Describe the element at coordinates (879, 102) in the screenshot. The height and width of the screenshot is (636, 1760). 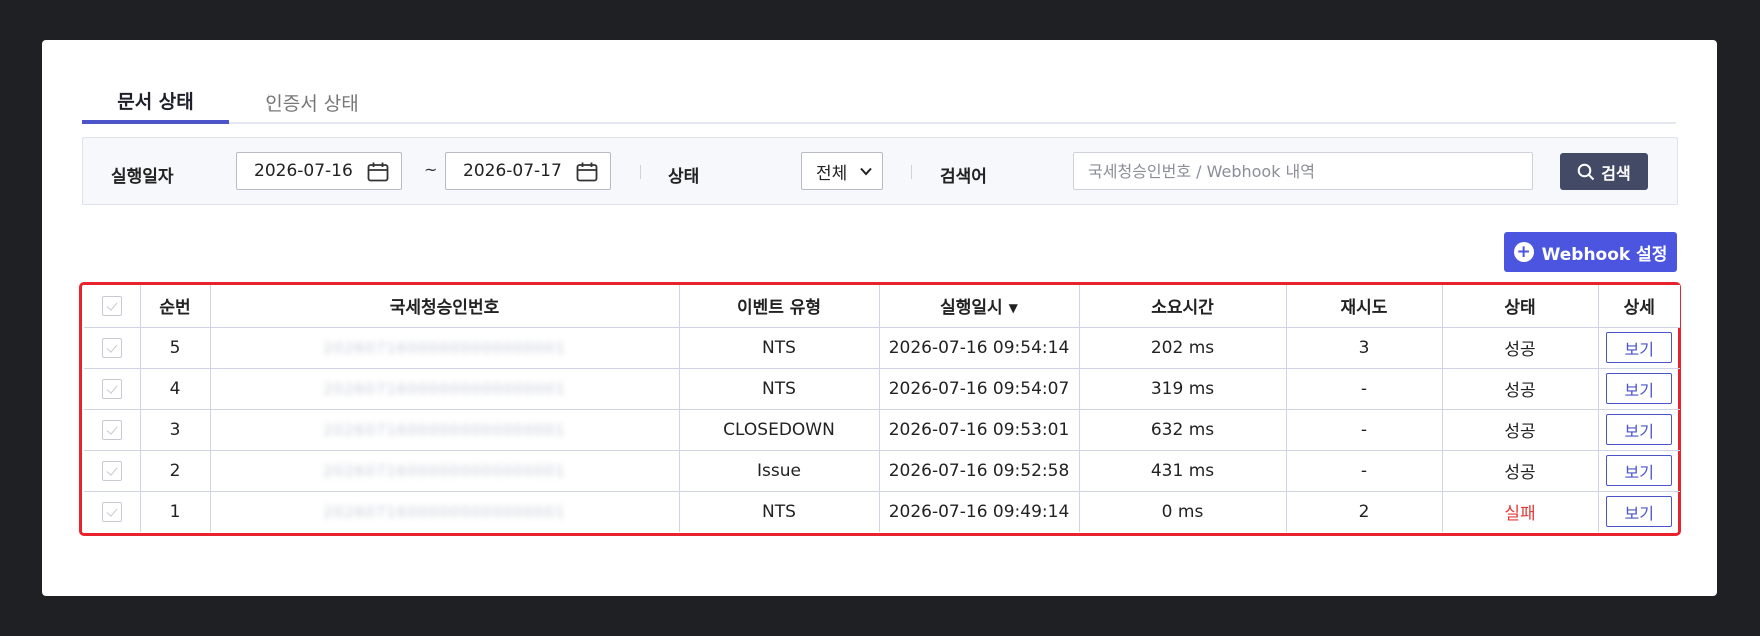
I see `status-tabs: 문서 상태 인증서 상태` at that location.